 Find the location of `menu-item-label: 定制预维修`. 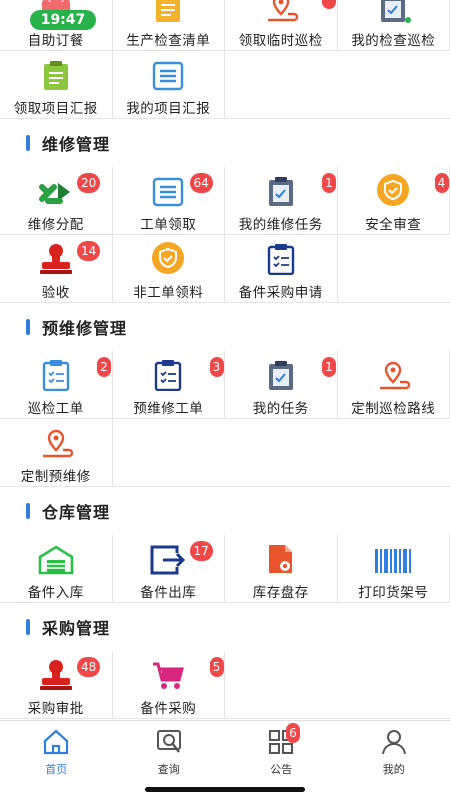

menu-item-label: 定制预维修 is located at coordinates (55, 477).